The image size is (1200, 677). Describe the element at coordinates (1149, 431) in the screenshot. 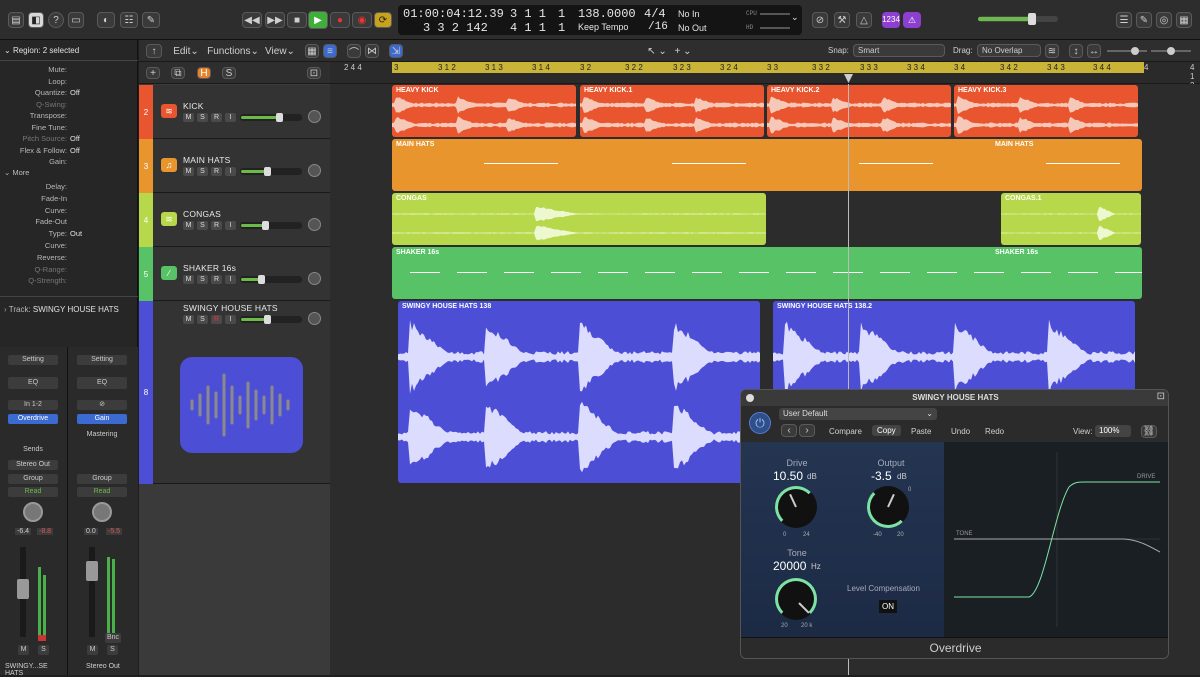

I see `link-icon: ⛓` at that location.